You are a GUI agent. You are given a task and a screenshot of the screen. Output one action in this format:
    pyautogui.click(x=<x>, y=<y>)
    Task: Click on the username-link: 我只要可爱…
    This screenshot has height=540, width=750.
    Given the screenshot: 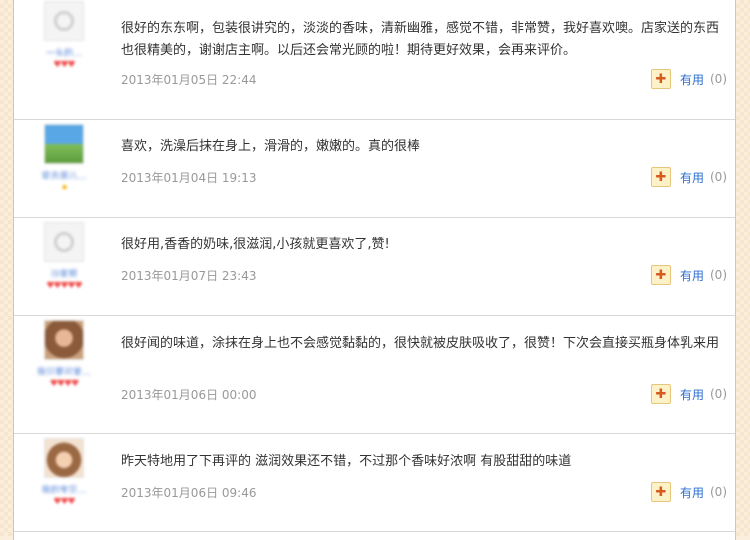 What is the action you would take?
    pyautogui.click(x=64, y=370)
    